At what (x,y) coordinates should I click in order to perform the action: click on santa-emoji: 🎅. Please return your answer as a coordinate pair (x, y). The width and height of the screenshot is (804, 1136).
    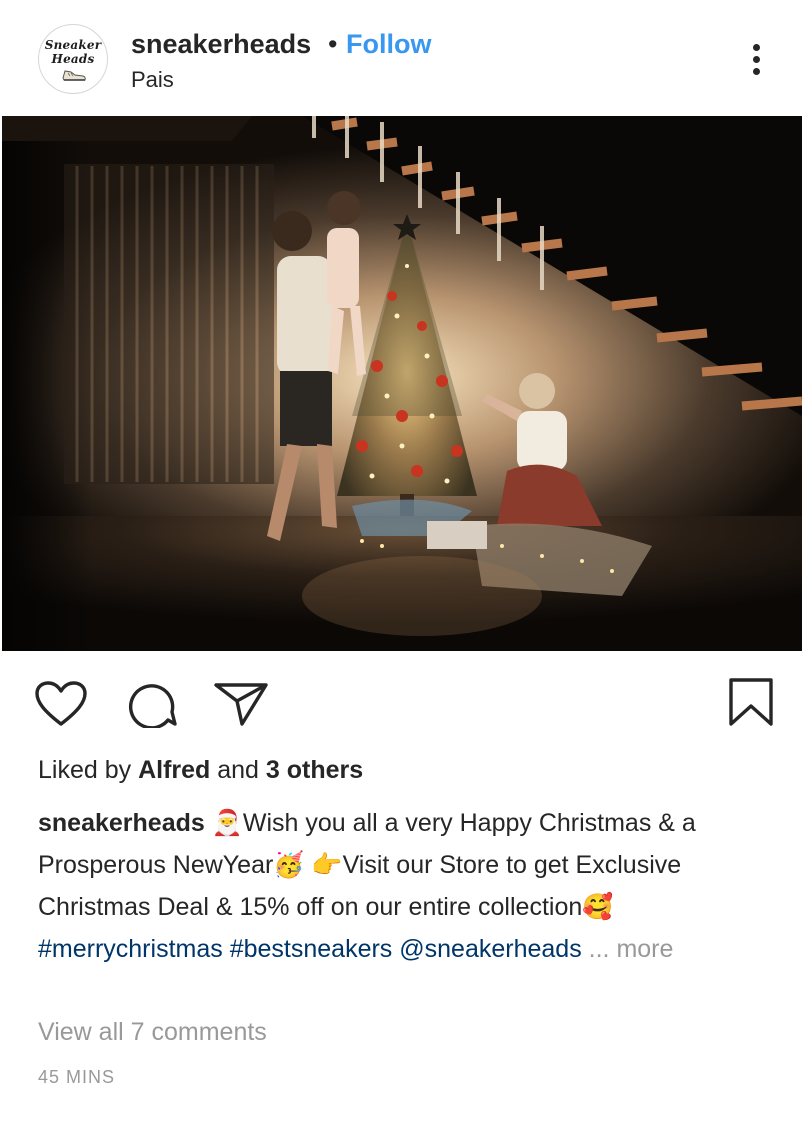
    Looking at the image, I should click on (227, 823).